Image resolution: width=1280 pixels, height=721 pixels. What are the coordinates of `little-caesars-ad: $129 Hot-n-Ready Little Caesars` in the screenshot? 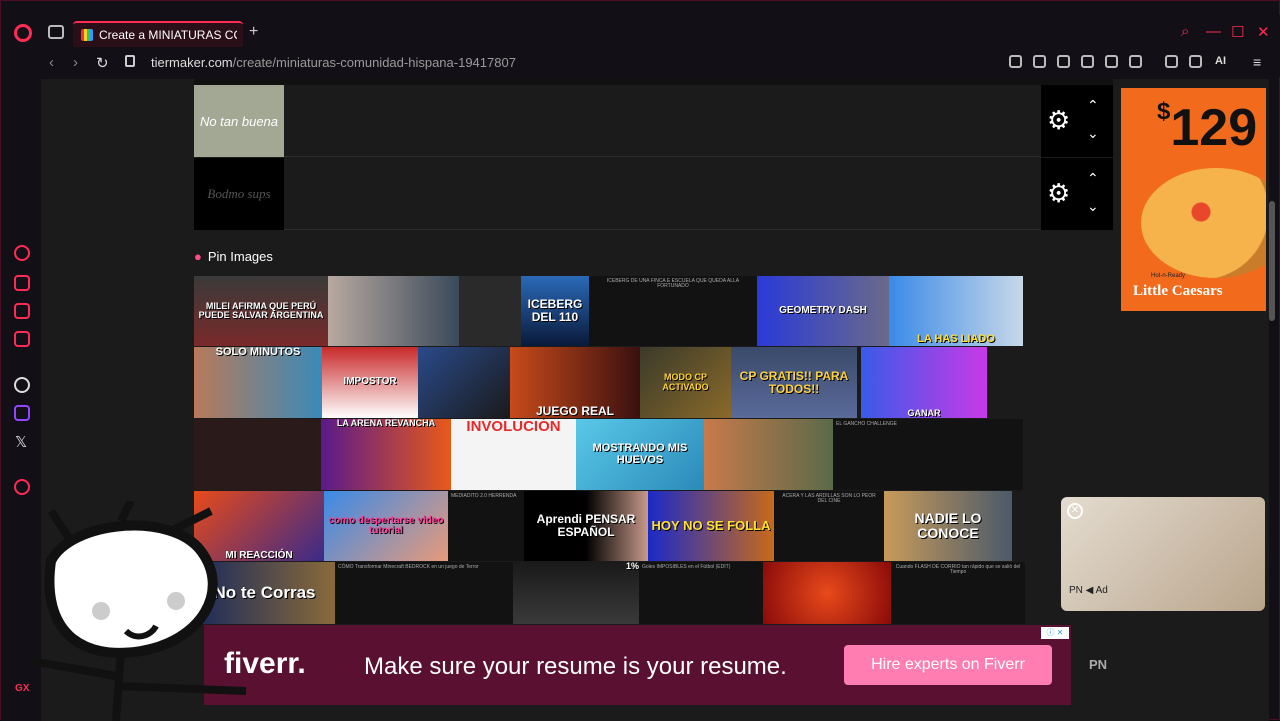 It's located at (1193, 199).